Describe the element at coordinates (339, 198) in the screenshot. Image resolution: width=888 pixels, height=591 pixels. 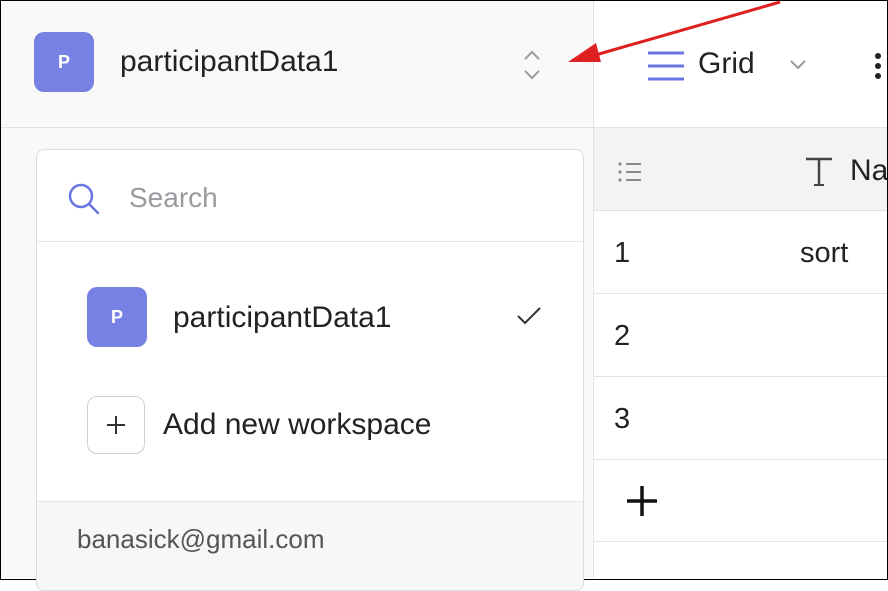
I see `search-input` at that location.